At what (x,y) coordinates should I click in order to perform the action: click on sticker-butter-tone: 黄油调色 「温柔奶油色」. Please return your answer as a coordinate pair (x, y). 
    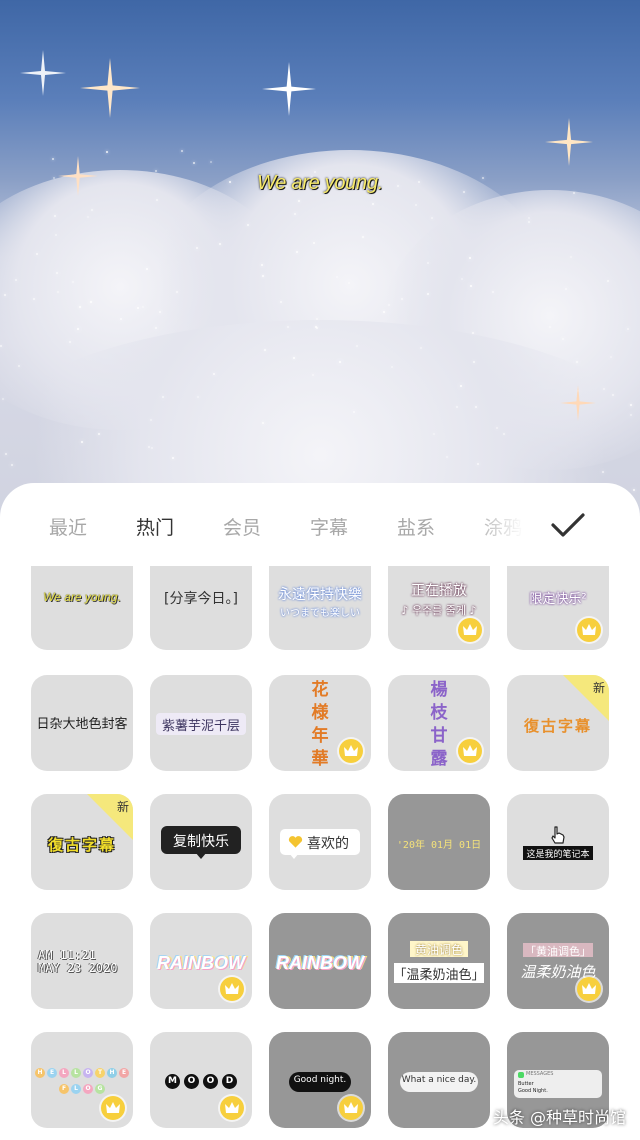
    Looking at the image, I should click on (439, 961).